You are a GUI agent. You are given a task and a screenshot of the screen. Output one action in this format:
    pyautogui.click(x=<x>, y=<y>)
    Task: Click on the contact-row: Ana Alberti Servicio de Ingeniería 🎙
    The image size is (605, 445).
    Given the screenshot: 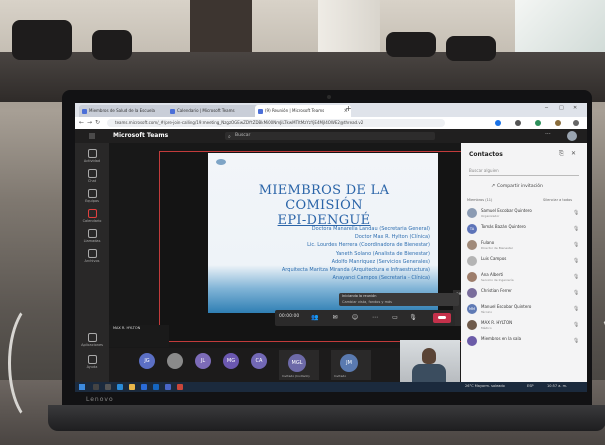 What is the action you would take?
    pyautogui.click(x=525, y=278)
    